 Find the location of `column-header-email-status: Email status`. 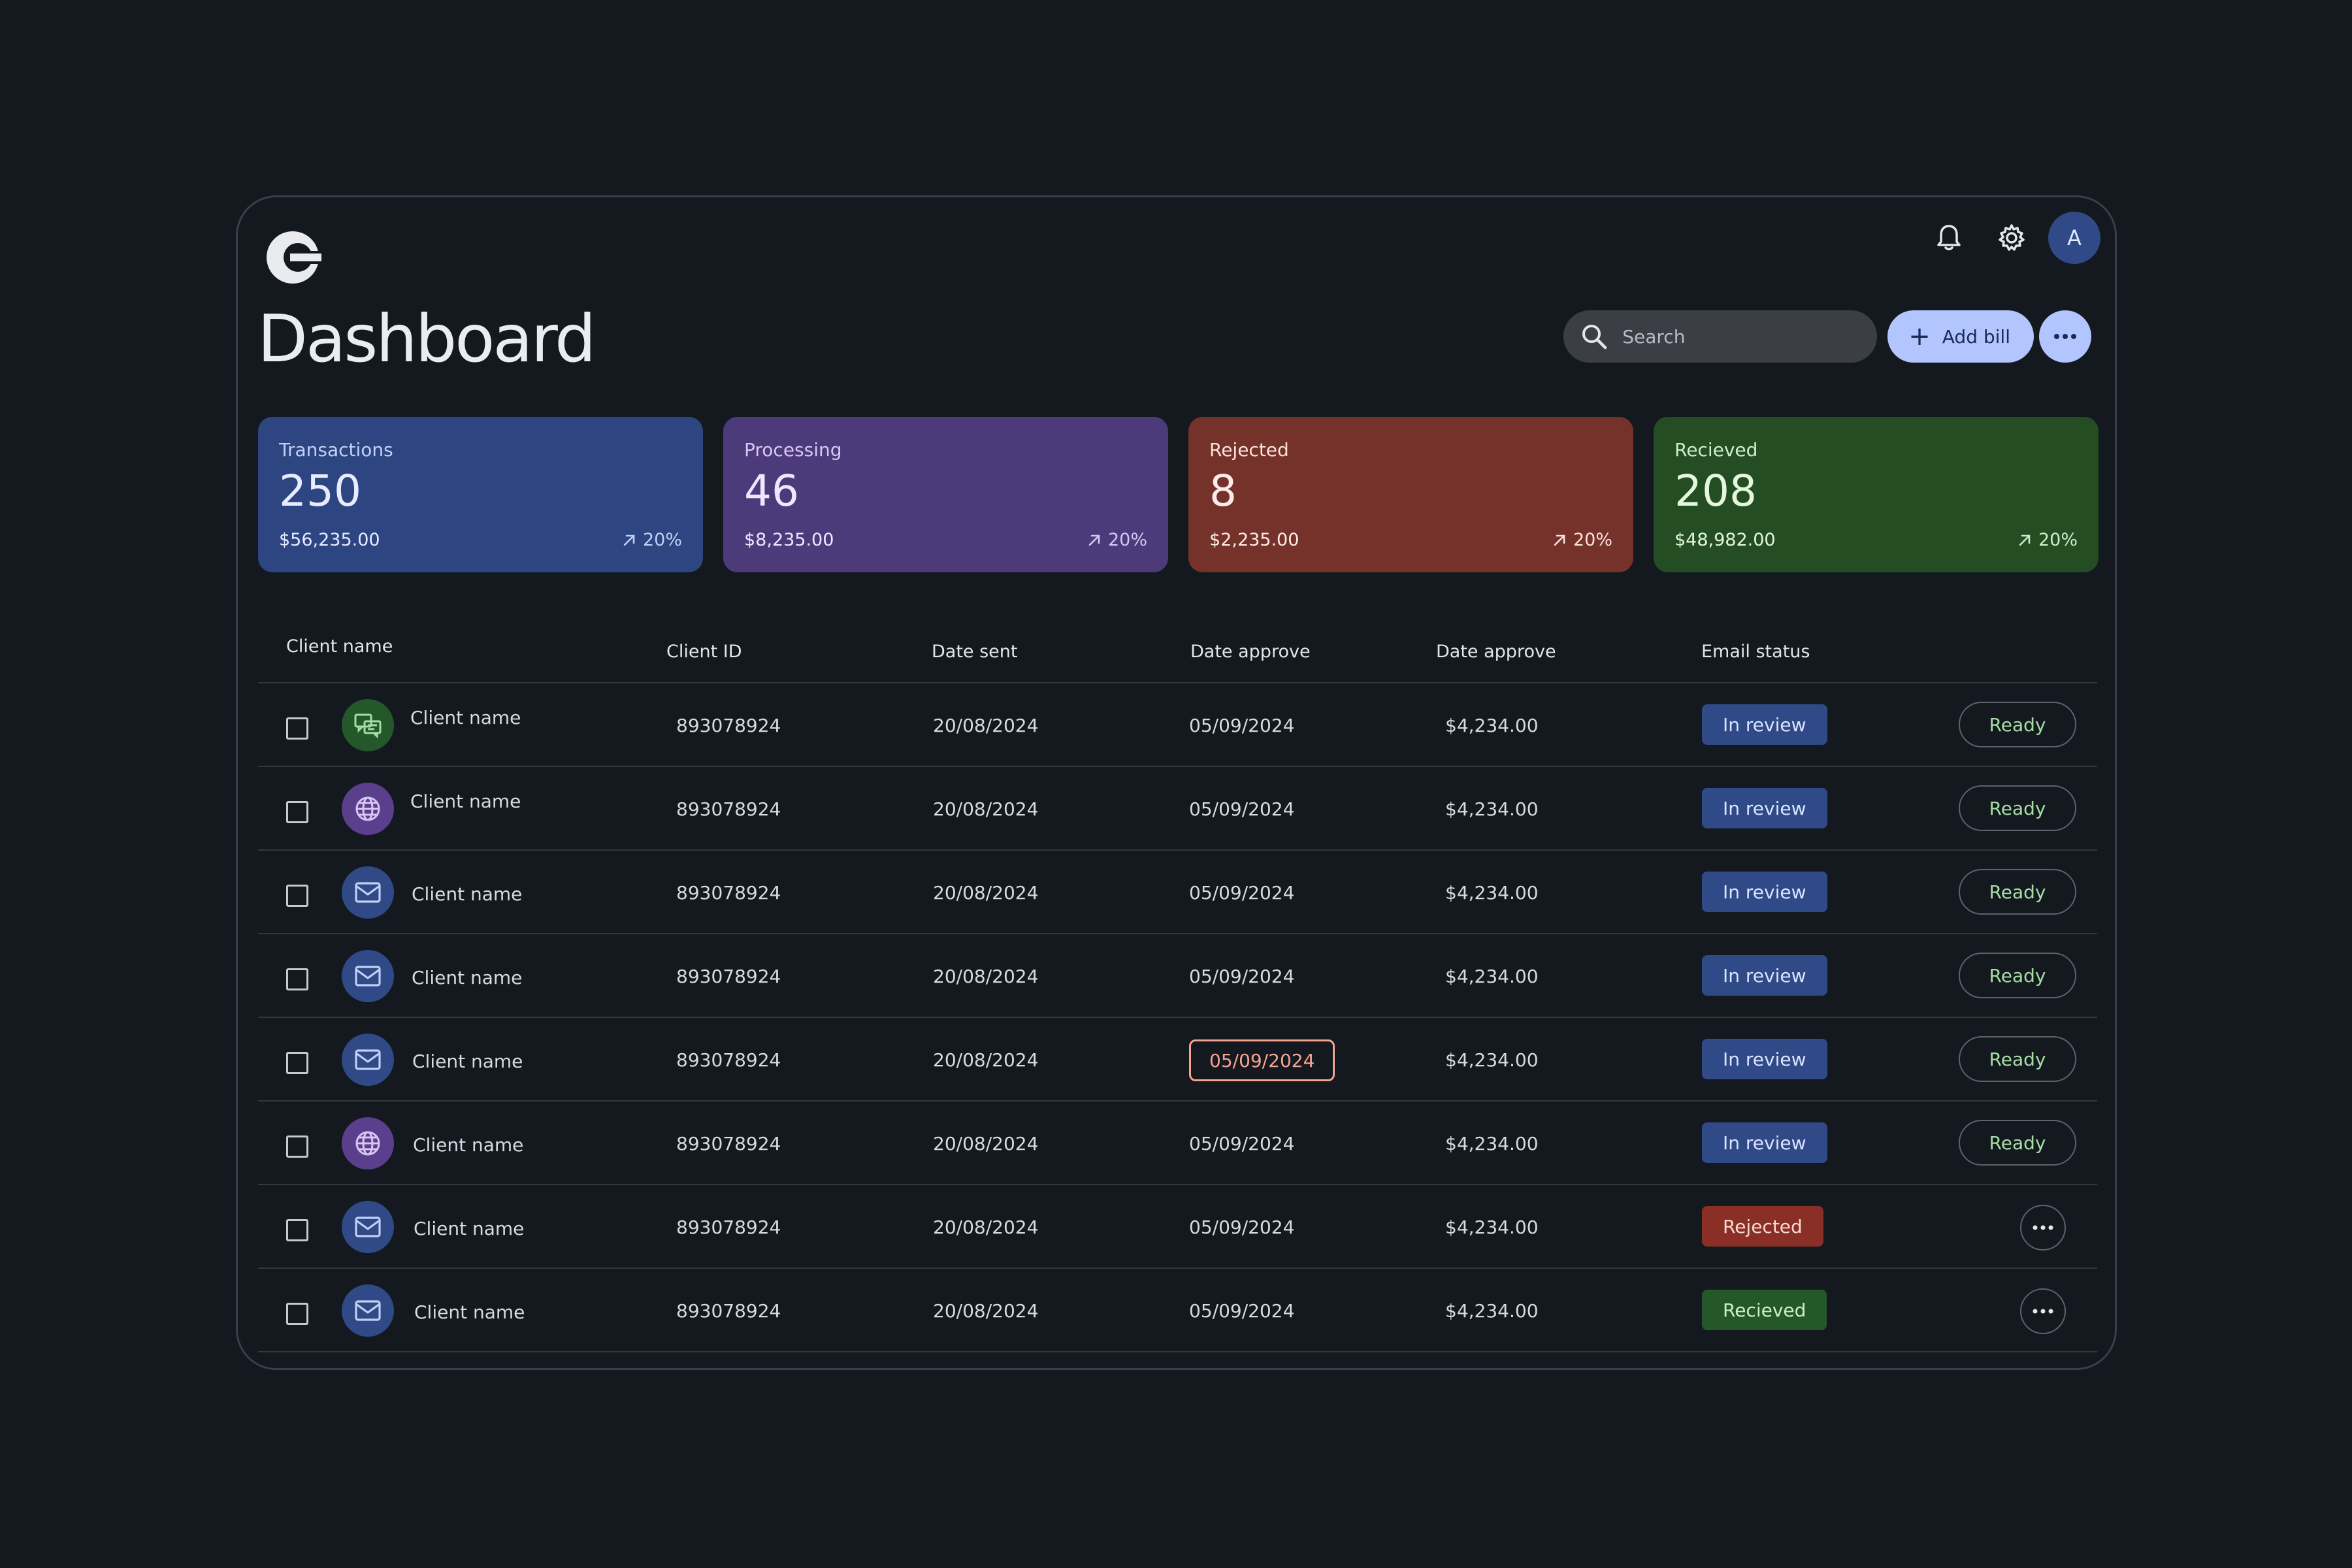

column-header-email-status: Email status is located at coordinates (1755, 652).